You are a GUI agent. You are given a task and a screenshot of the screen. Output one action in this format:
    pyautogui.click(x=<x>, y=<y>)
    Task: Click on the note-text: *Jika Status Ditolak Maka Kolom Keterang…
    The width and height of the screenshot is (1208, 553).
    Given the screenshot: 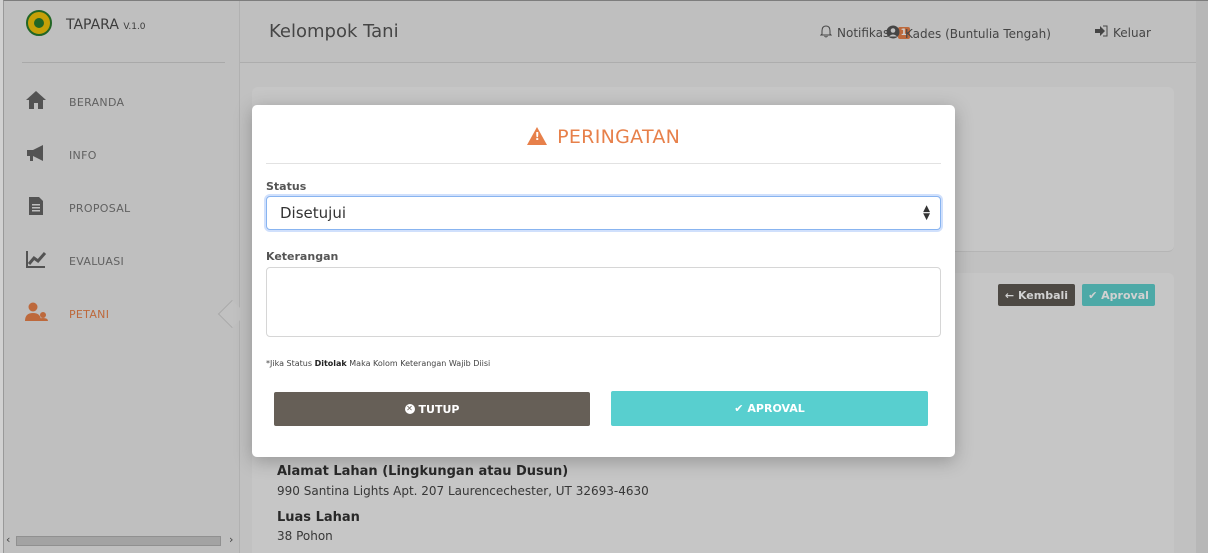 What is the action you would take?
    pyautogui.click(x=378, y=363)
    